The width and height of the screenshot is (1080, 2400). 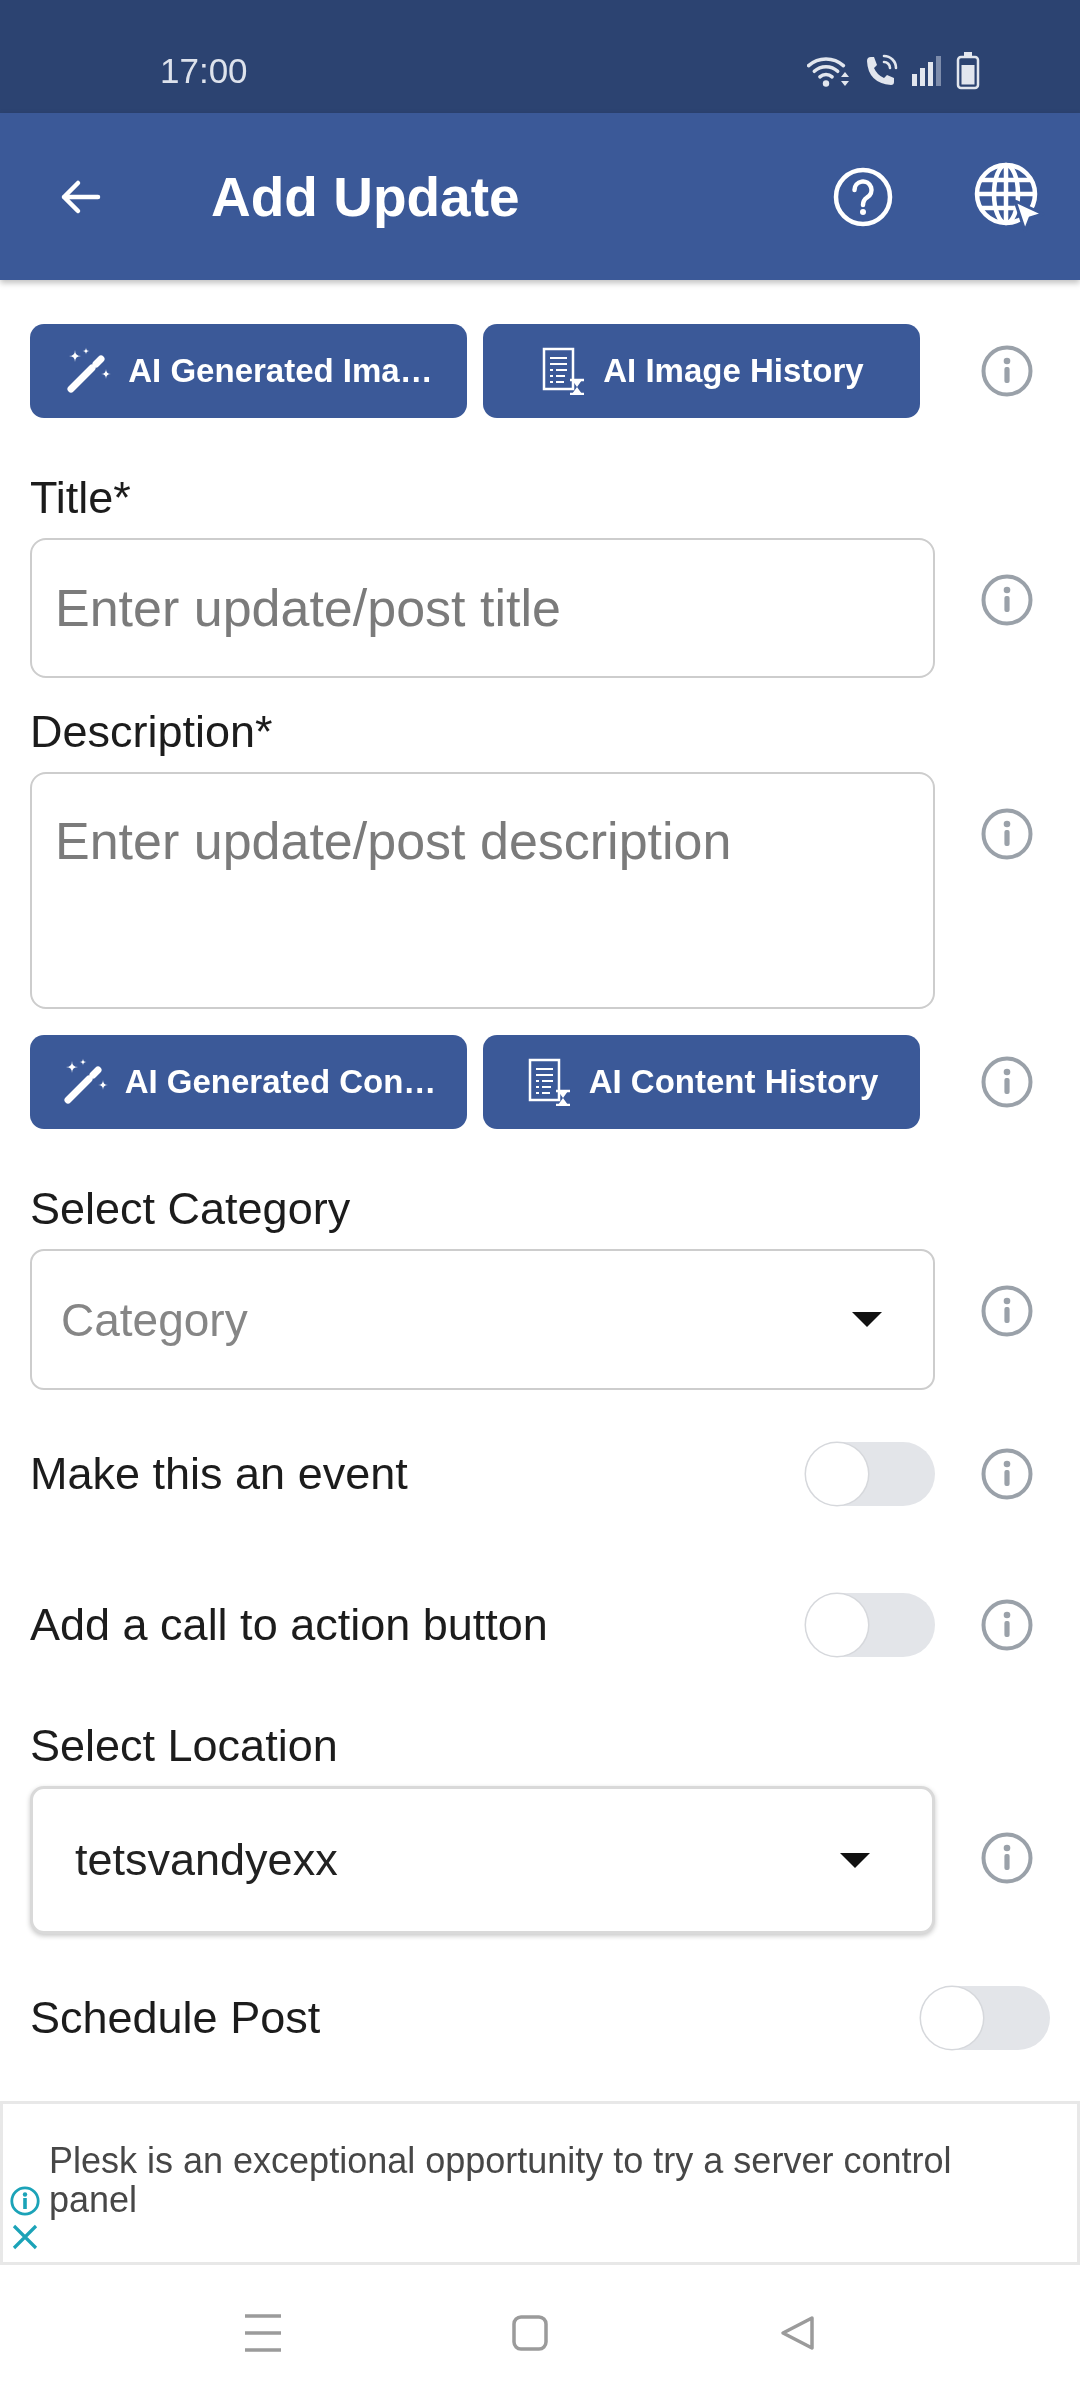 What do you see at coordinates (366, 196) in the screenshot?
I see `screen-title: Add Update` at bounding box center [366, 196].